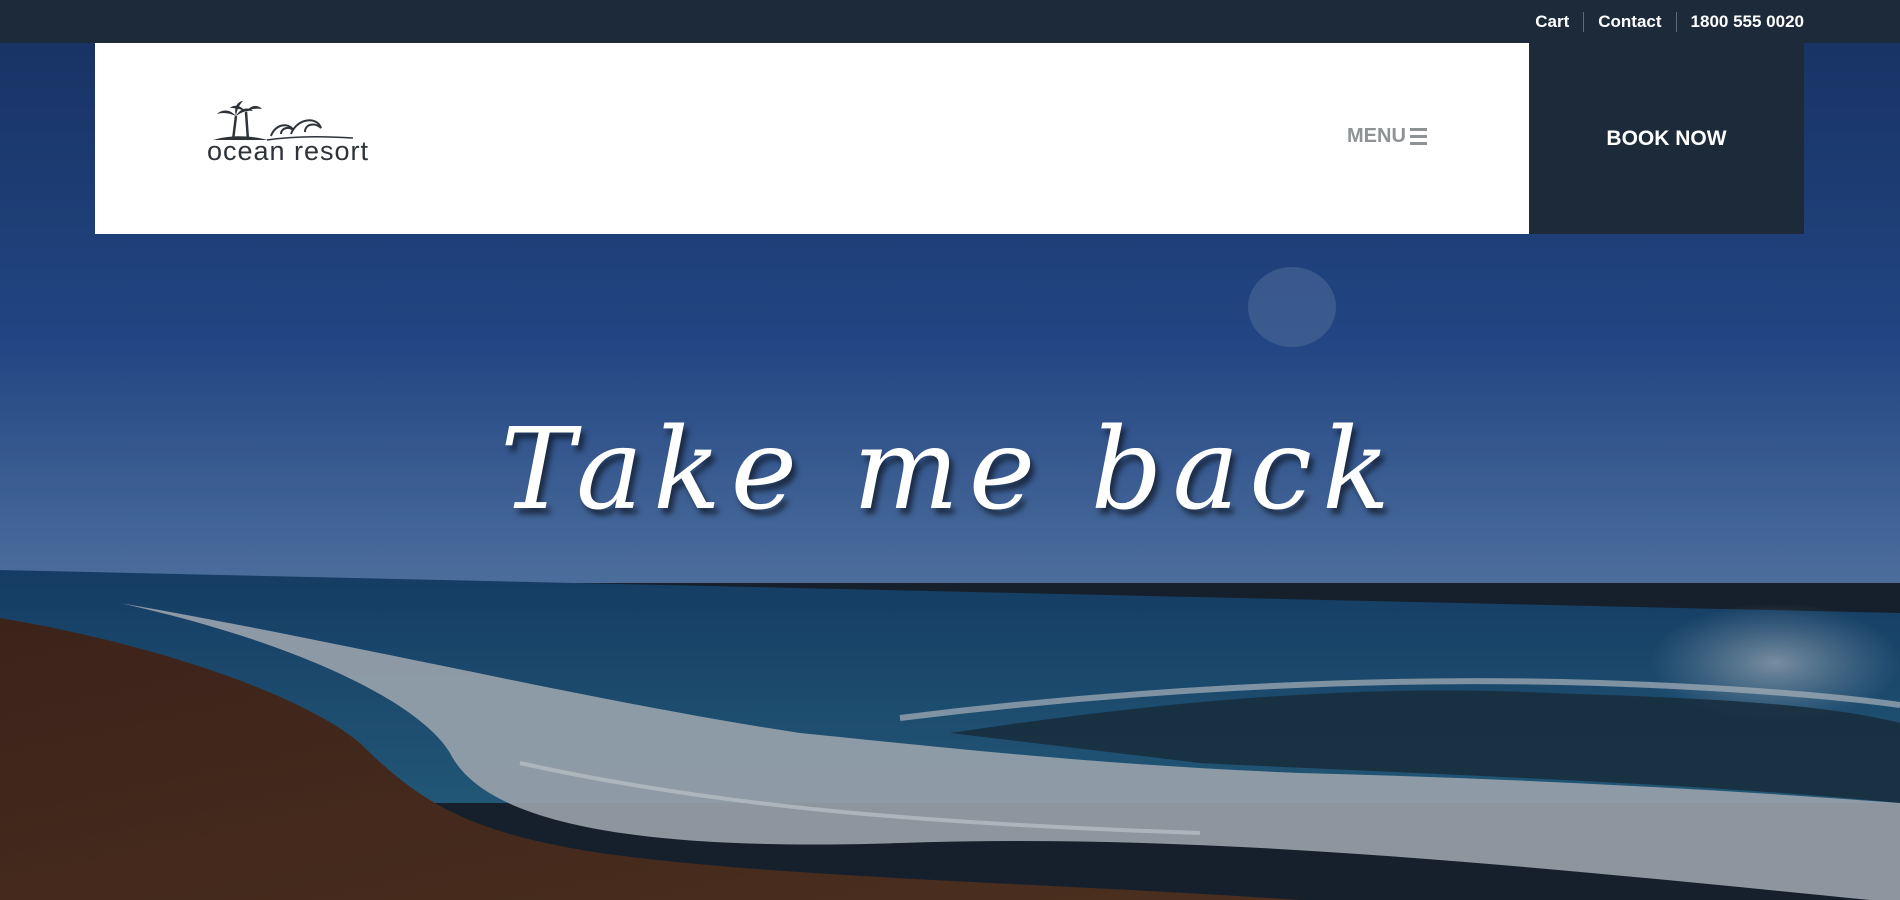 The image size is (1900, 900). Describe the element at coordinates (1666, 138) in the screenshot. I see `book-now-button: BOOK NOW` at that location.